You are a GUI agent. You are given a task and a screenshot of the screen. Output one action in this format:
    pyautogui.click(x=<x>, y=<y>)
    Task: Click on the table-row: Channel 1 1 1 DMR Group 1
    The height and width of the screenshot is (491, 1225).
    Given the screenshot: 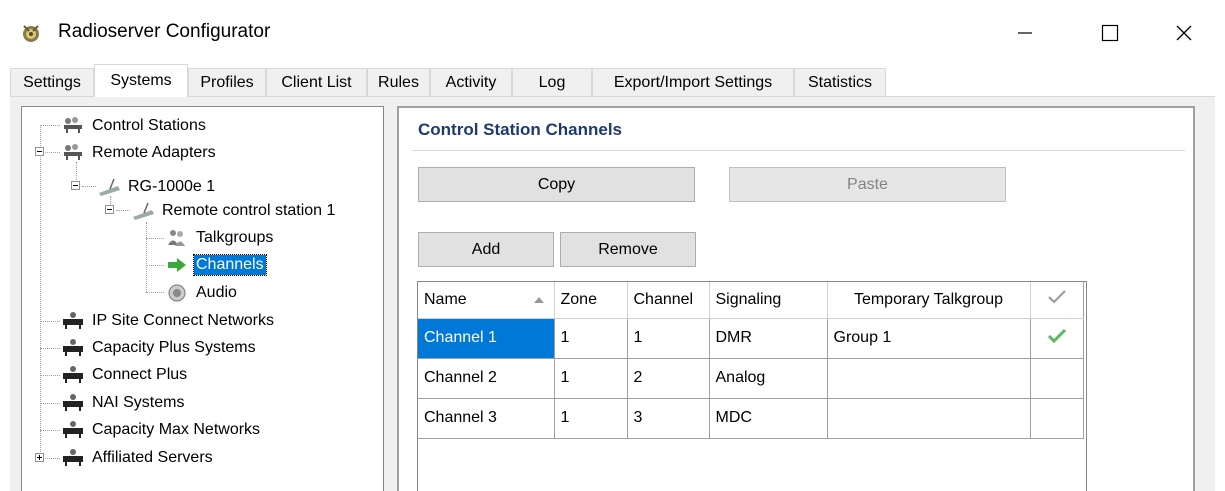 What is the action you would take?
    pyautogui.click(x=751, y=338)
    